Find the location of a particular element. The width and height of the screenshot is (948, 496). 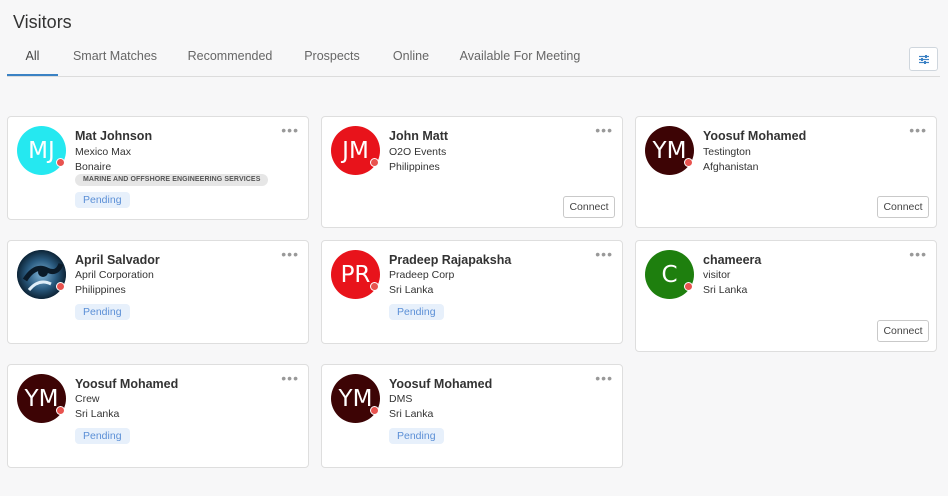

avatar is located at coordinates (41, 274).